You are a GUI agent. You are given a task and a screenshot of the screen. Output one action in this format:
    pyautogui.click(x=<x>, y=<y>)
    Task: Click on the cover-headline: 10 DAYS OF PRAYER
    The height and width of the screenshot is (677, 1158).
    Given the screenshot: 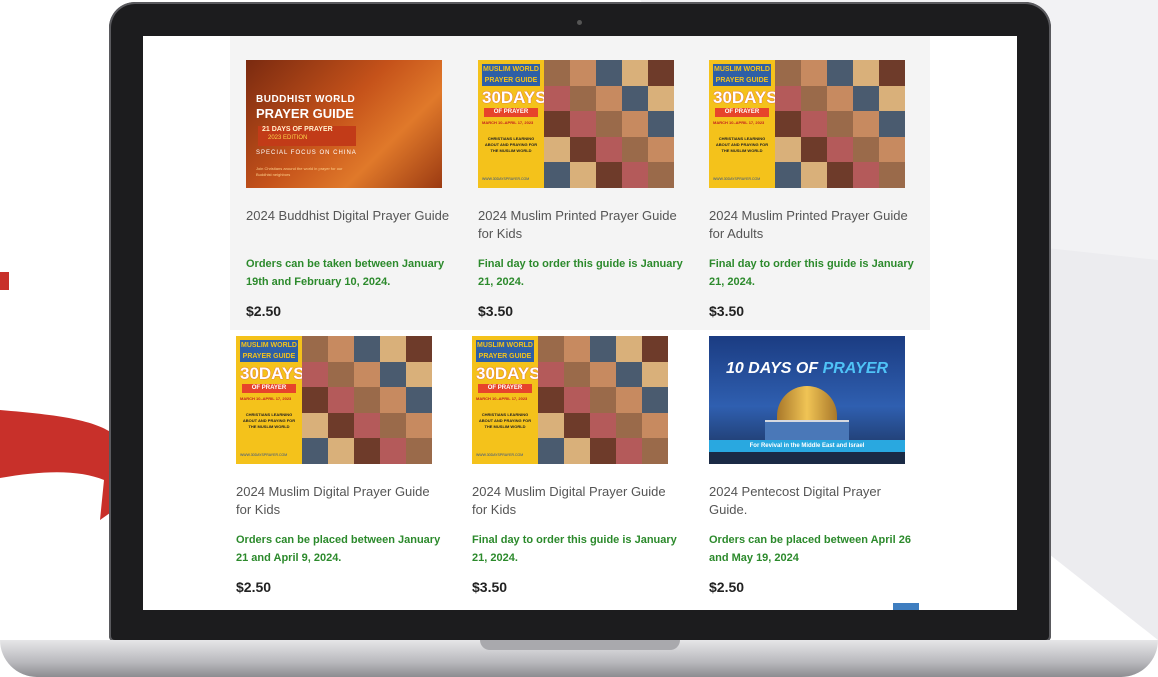 What is the action you would take?
    pyautogui.click(x=807, y=369)
    